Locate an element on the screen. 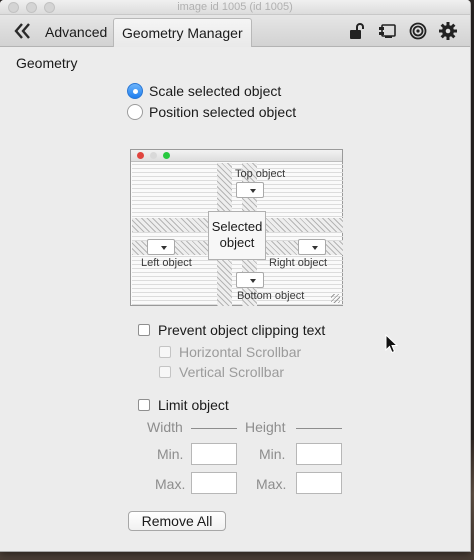 Image resolution: width=474 pixels, height=560 pixels. double-chevron-left-icon is located at coordinates (23, 31).